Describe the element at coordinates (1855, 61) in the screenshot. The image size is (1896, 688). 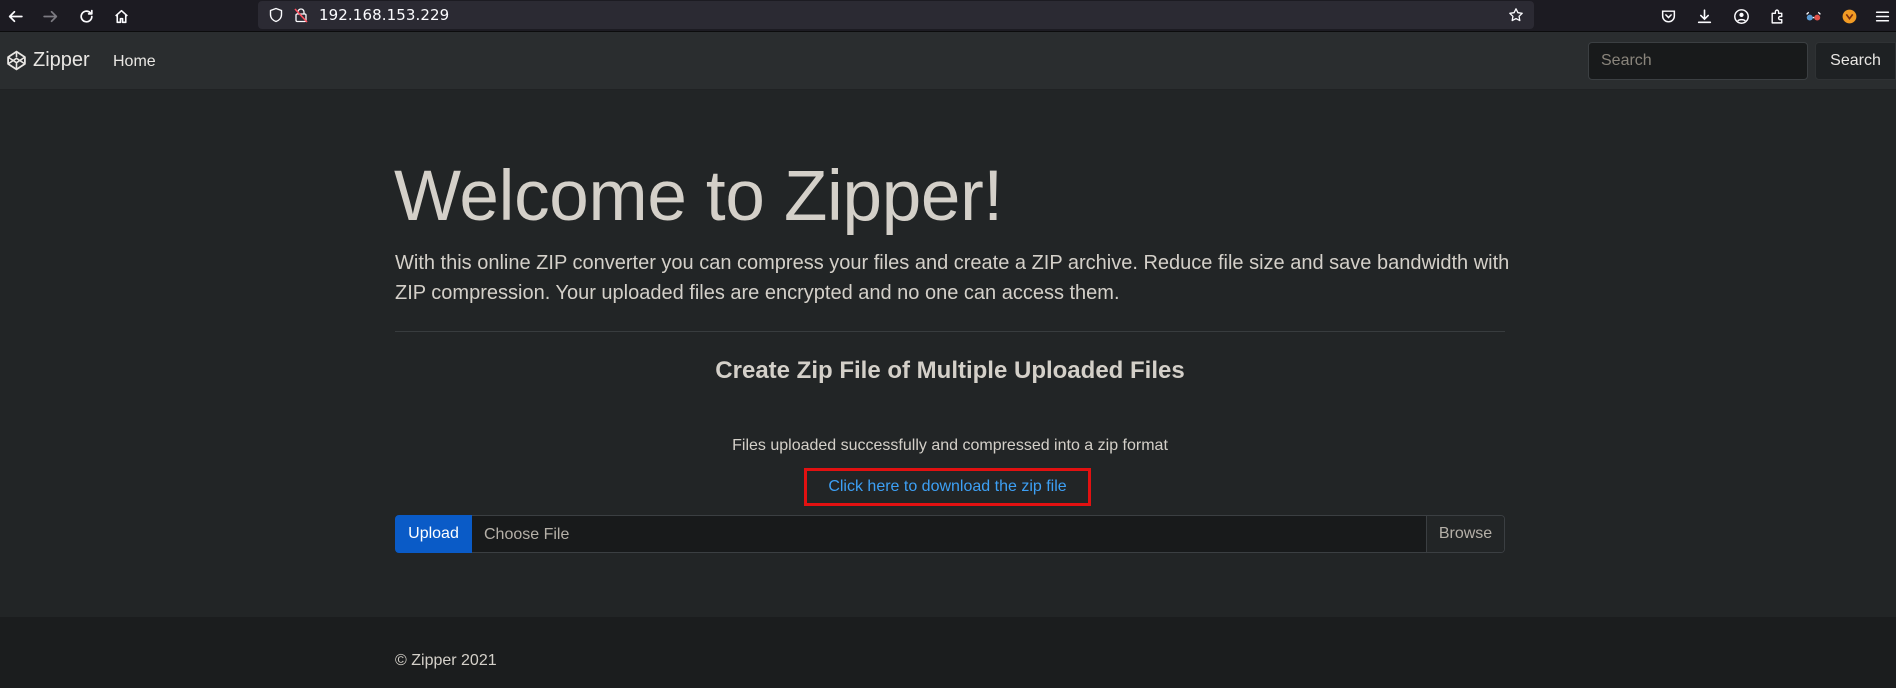
I see `search-button: Search` at that location.